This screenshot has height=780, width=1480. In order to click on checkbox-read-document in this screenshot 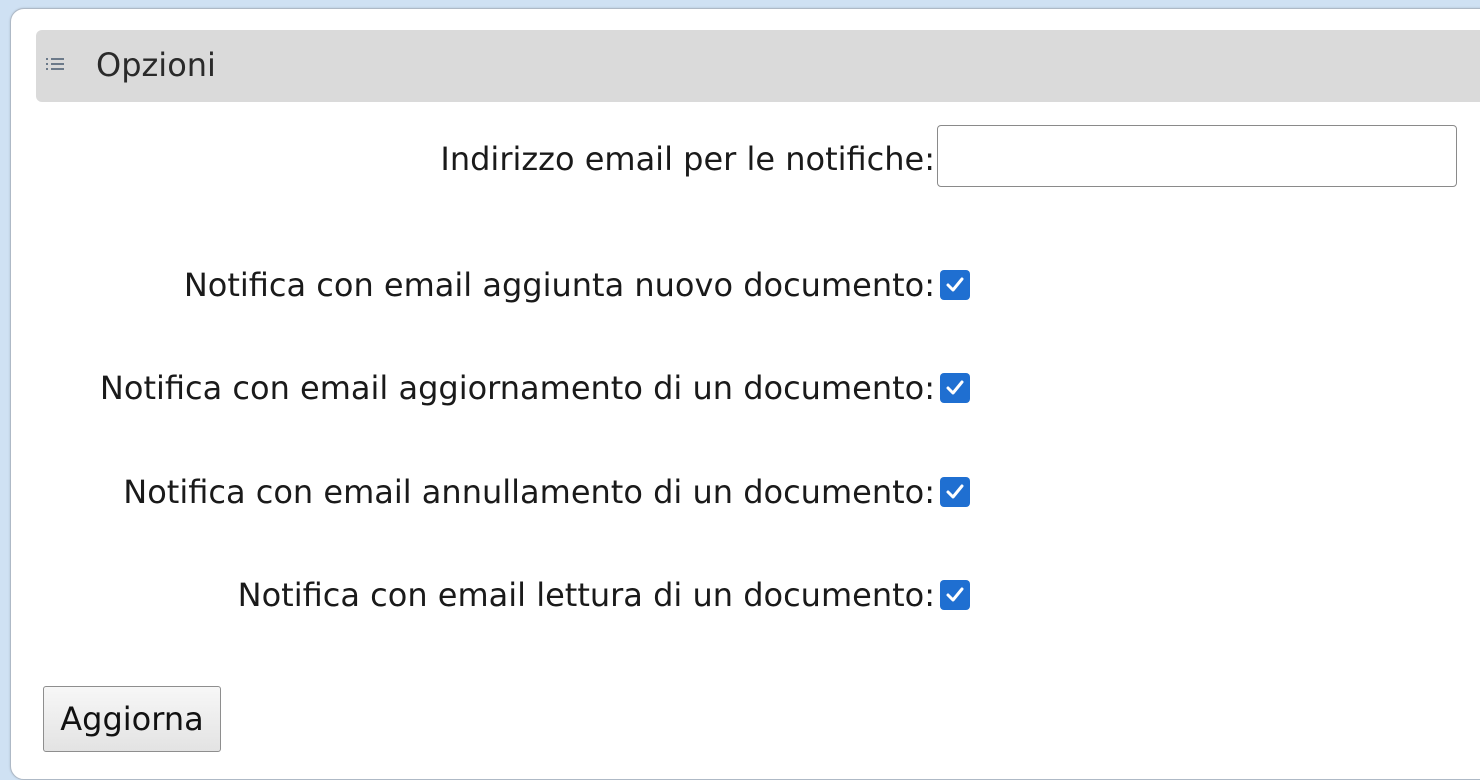, I will do `click(955, 595)`.